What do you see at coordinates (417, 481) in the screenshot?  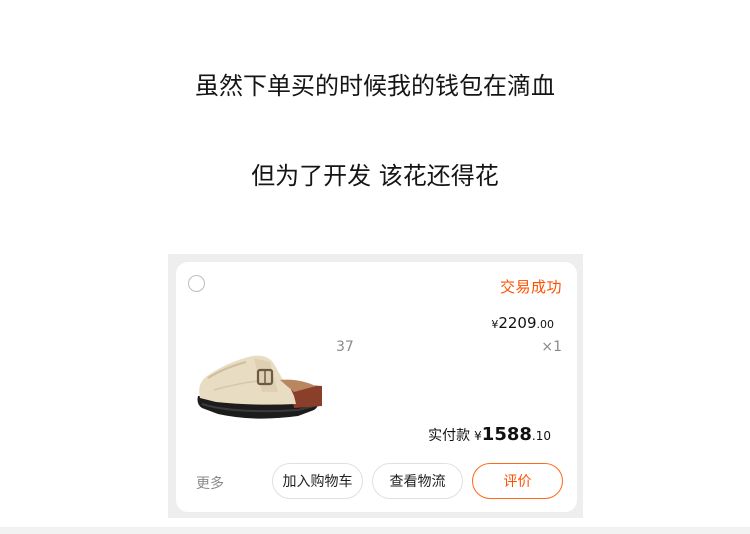 I see `view-logistics-button: 查看物流` at bounding box center [417, 481].